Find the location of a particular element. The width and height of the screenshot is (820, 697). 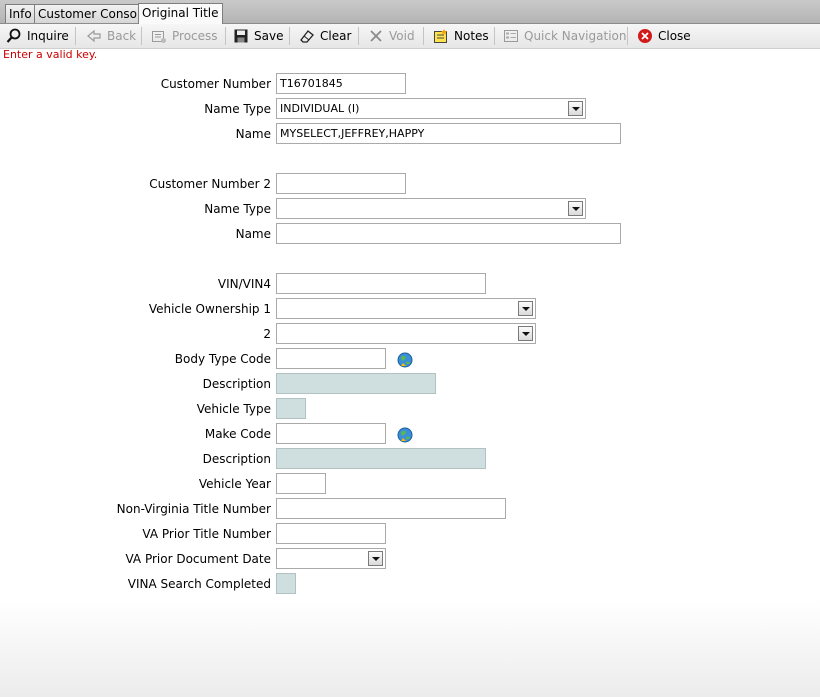

inquire-button: Inquire is located at coordinates (37, 36).